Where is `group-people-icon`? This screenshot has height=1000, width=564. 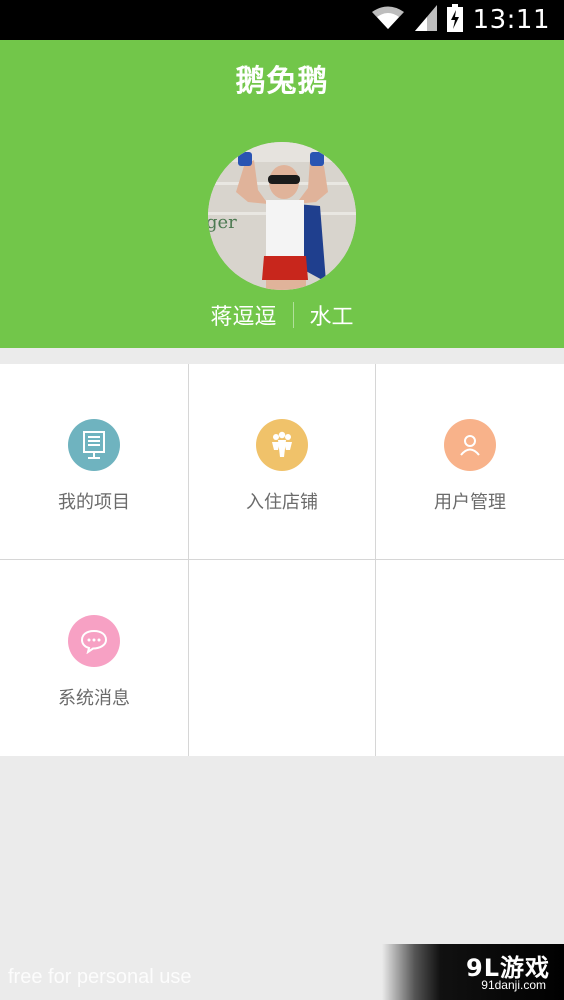 group-people-icon is located at coordinates (282, 445).